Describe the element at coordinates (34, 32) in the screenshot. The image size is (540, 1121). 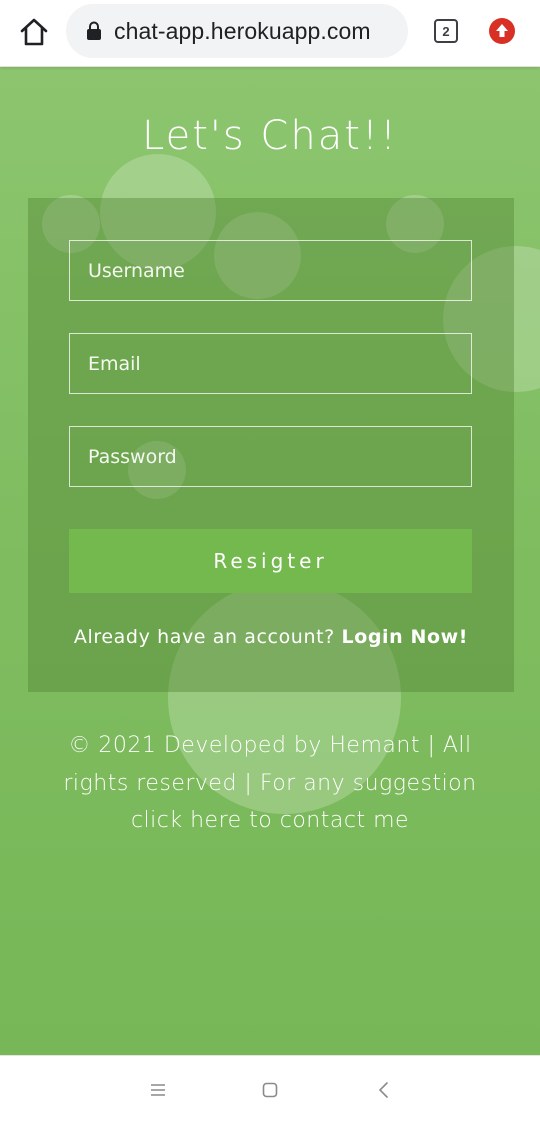
I see `home-icon` at that location.